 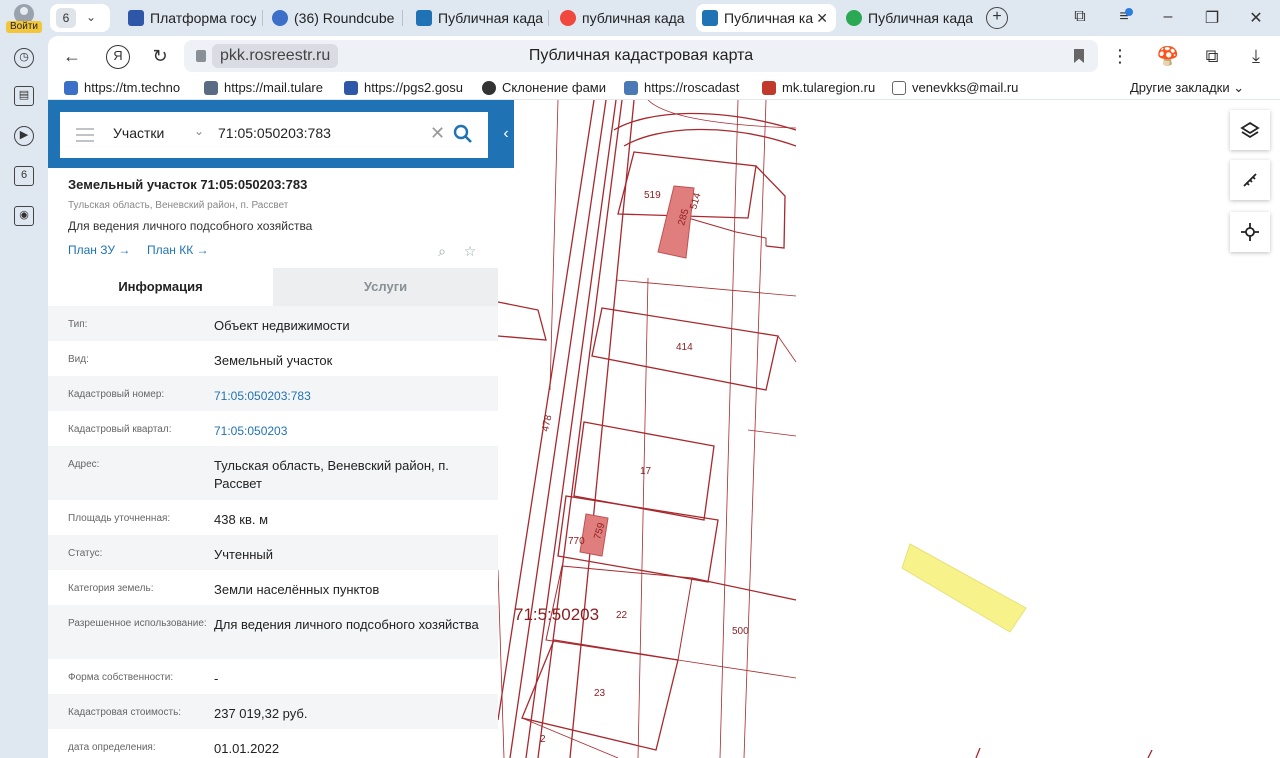 What do you see at coordinates (1212, 57) in the screenshot?
I see `extensions-icon: ⧉` at bounding box center [1212, 57].